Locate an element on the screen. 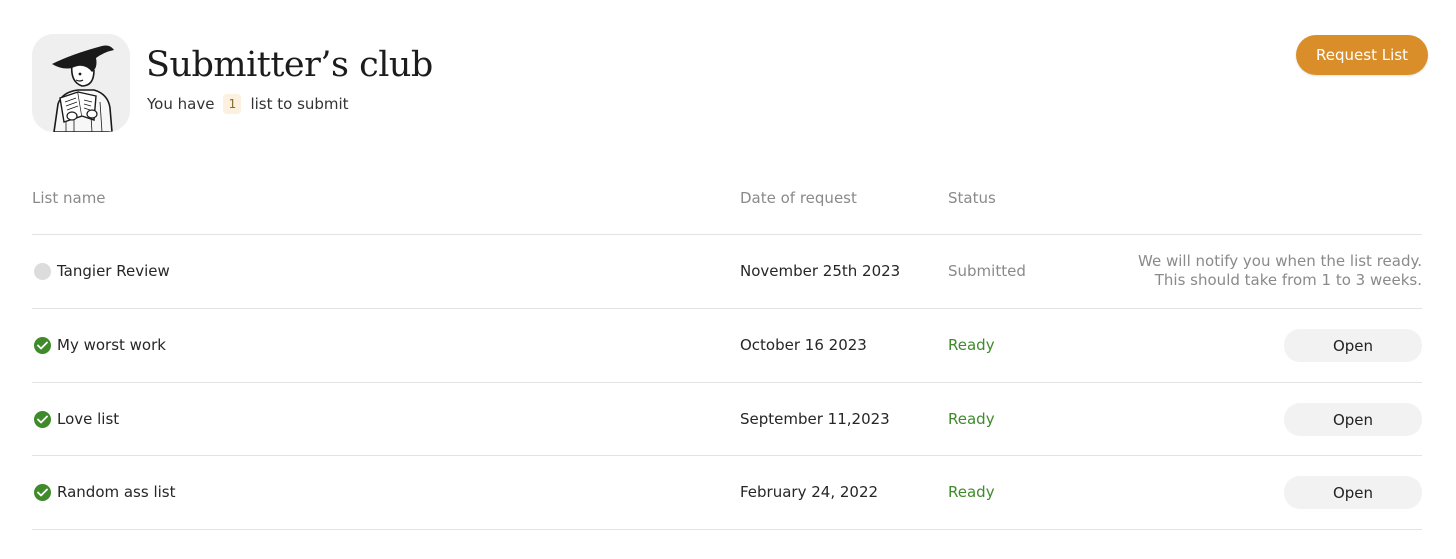  status-note-line: This should take from 1 to 3 weeks. is located at coordinates (1288, 280).